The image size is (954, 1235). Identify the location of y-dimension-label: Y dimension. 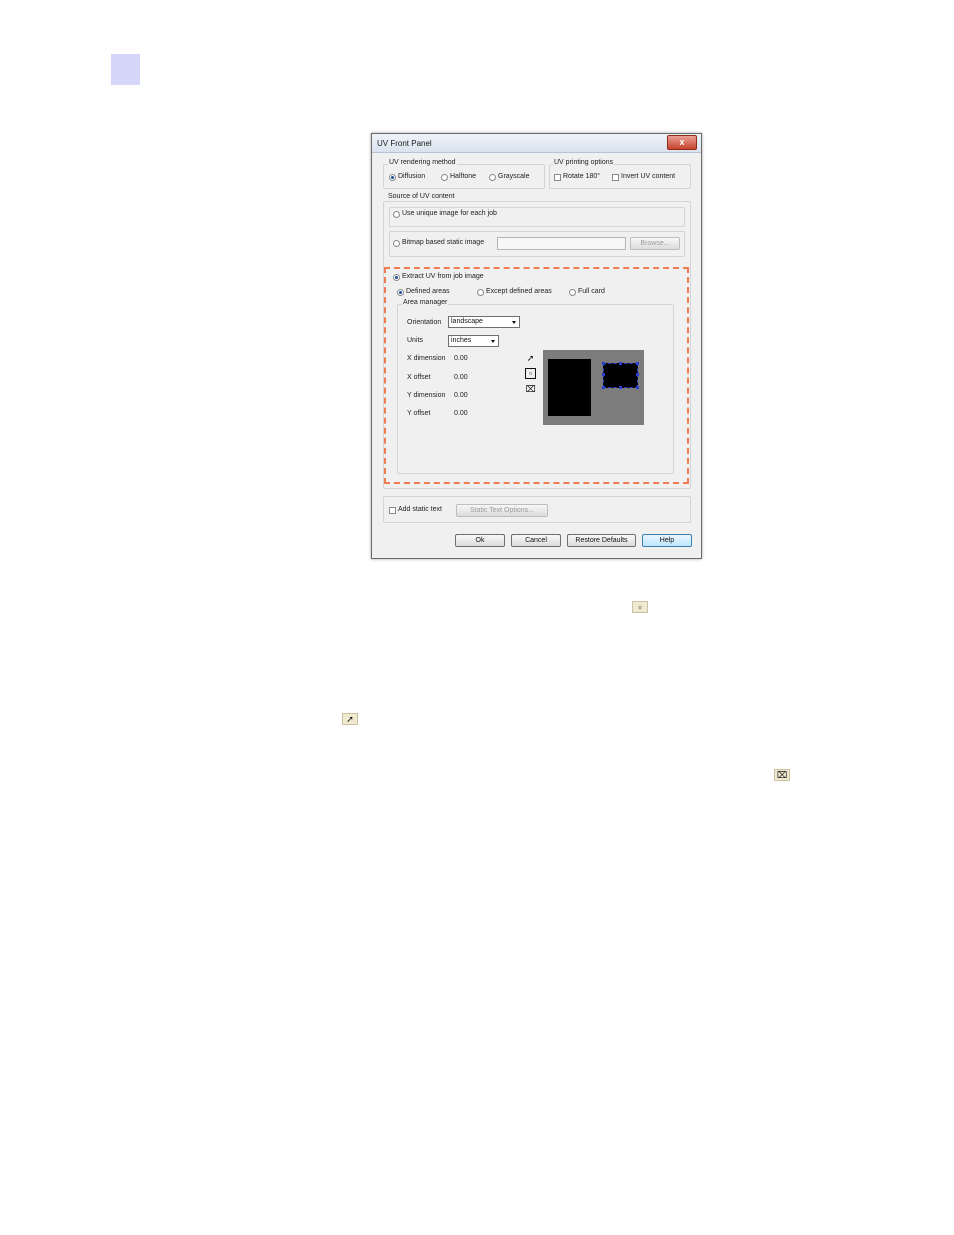
(426, 395).